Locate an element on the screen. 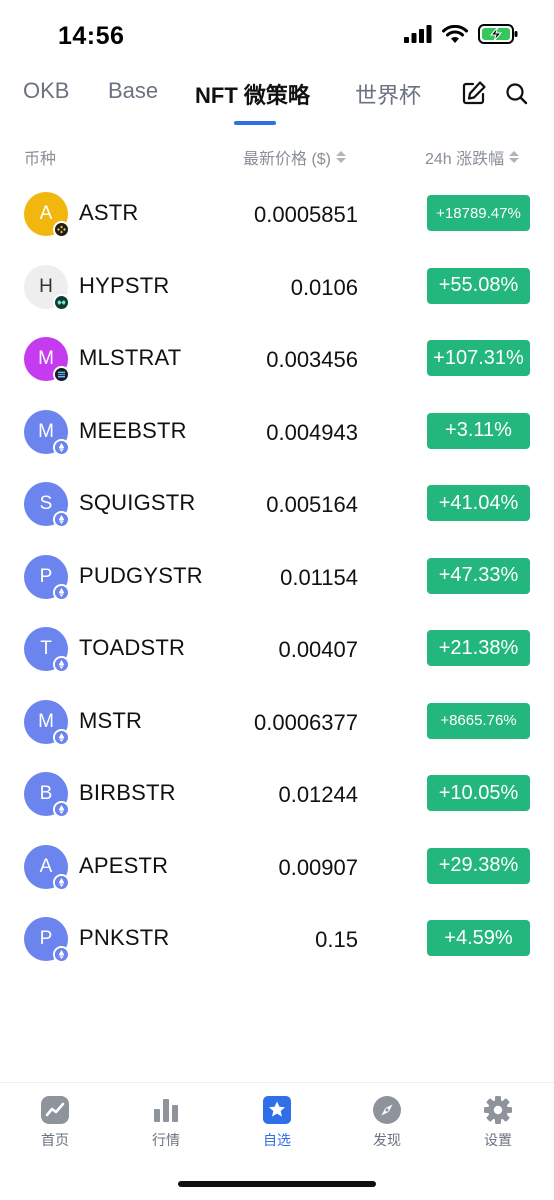 The height and width of the screenshot is (1200, 554). change-badge: +107.31% is located at coordinates (478, 358).